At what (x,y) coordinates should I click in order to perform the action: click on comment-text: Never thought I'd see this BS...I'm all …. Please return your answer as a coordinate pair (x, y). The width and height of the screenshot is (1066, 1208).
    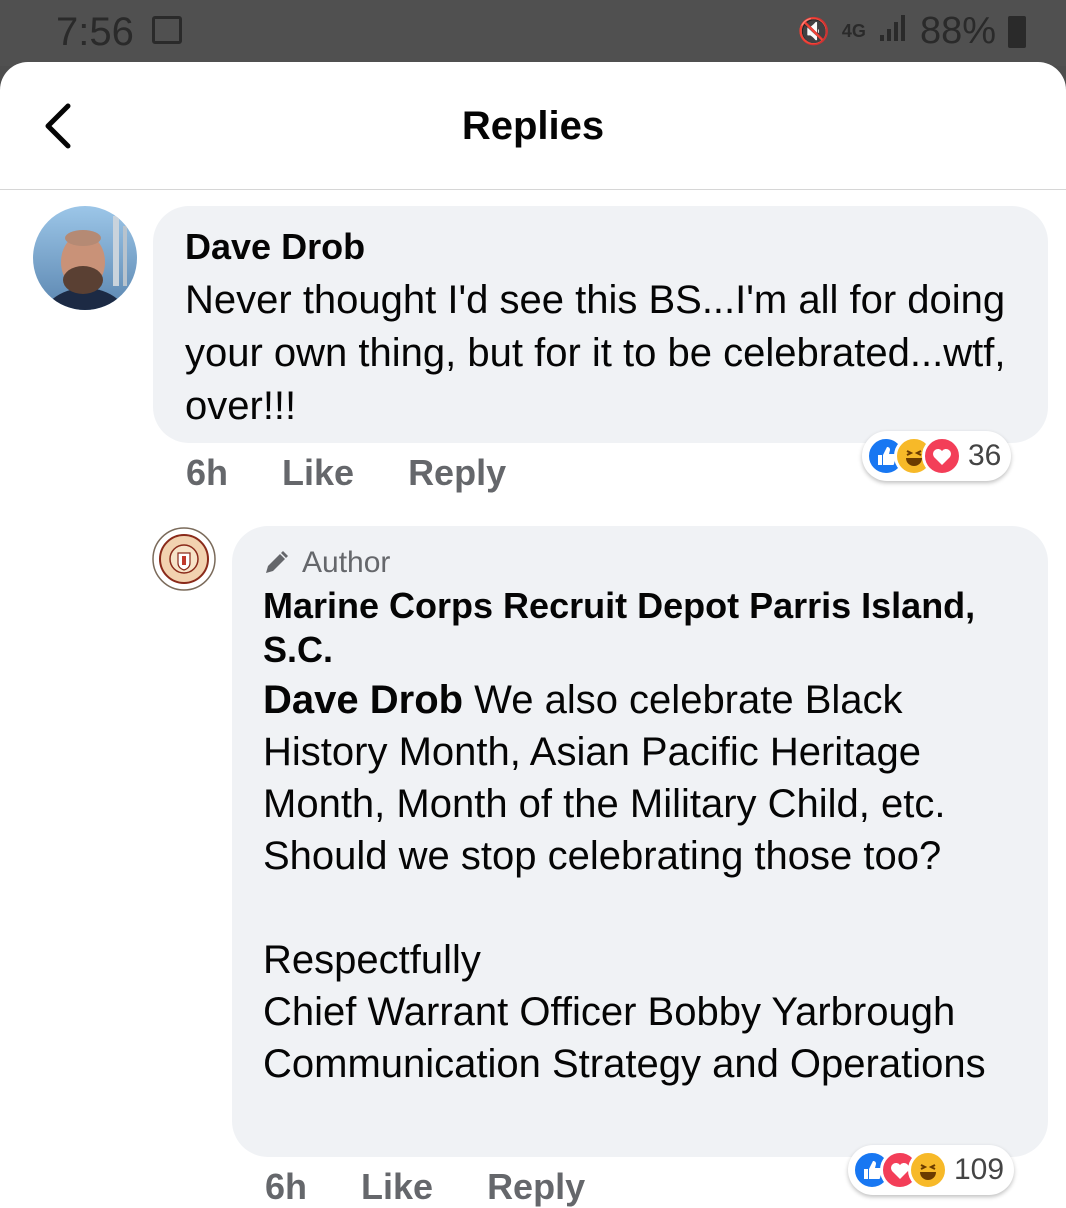
    Looking at the image, I should click on (595, 353).